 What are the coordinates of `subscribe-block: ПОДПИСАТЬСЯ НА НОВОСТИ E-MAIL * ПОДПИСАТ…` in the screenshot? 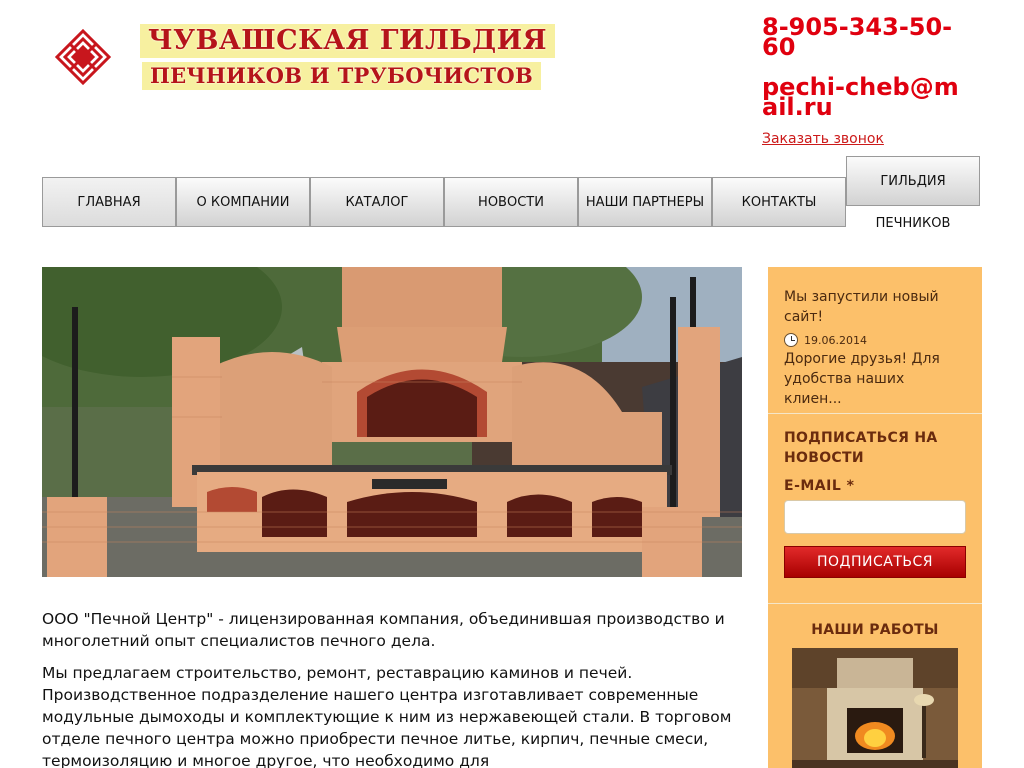 It's located at (875, 509).